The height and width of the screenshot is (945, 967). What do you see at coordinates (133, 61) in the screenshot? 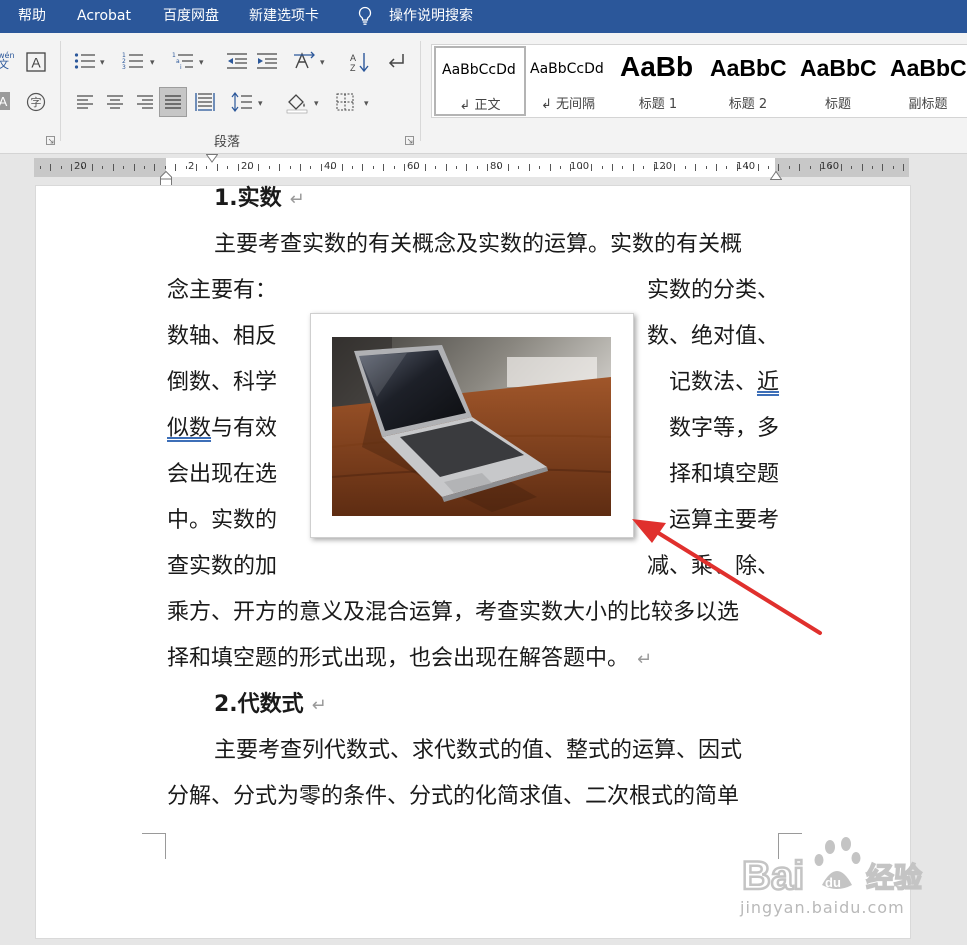
I see `numbering-icon: 123` at bounding box center [133, 61].